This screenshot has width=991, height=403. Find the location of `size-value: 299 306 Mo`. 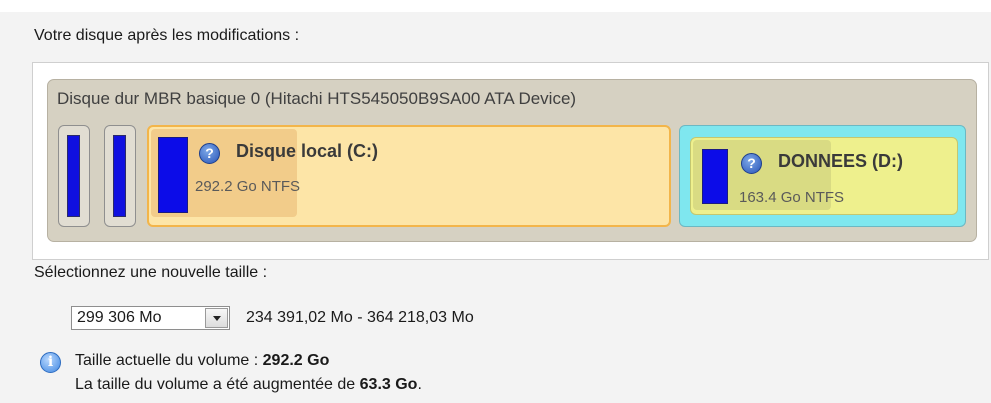

size-value: 299 306 Mo is located at coordinates (119, 318).